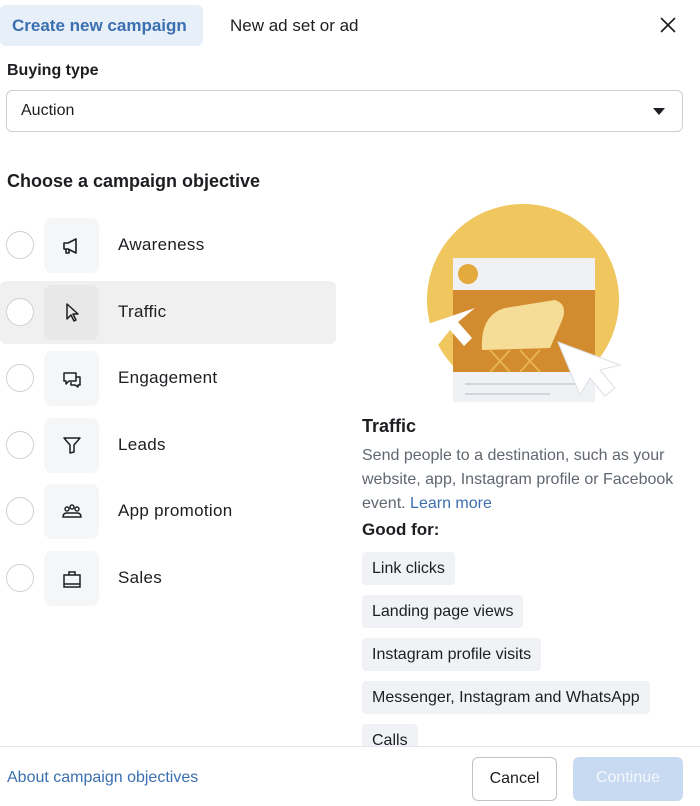 The width and height of the screenshot is (700, 806). I want to click on learn-more-link: Learn more, so click(451, 503).